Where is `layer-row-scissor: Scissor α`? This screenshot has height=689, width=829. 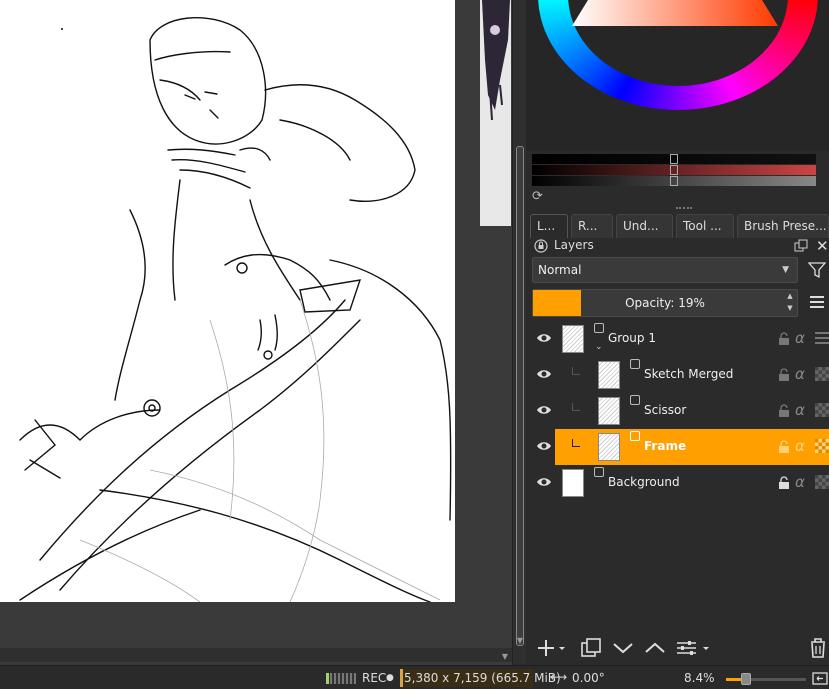 layer-row-scissor: Scissor α is located at coordinates (680, 411).